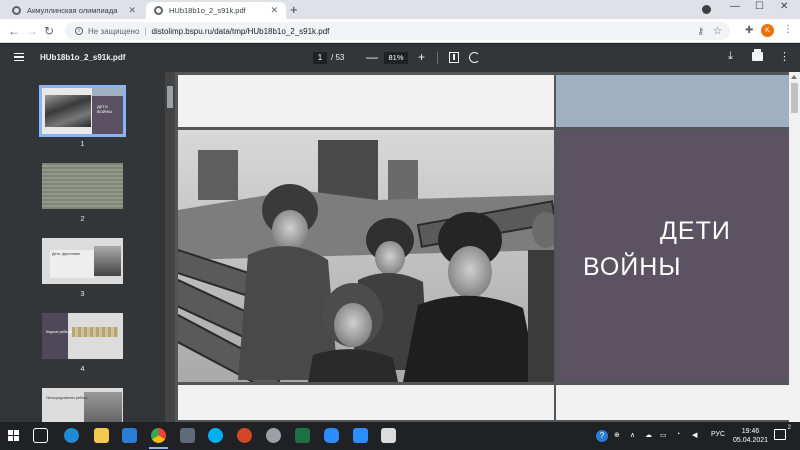 This screenshot has width=800, height=450. What do you see at coordinates (718, 434) in the screenshot?
I see `input-language: РУС` at bounding box center [718, 434].